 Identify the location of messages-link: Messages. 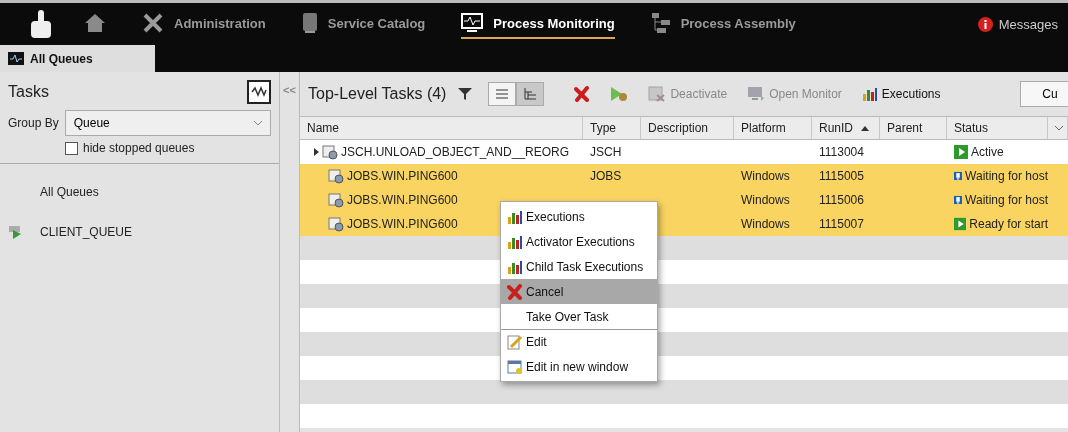
(1022, 24).